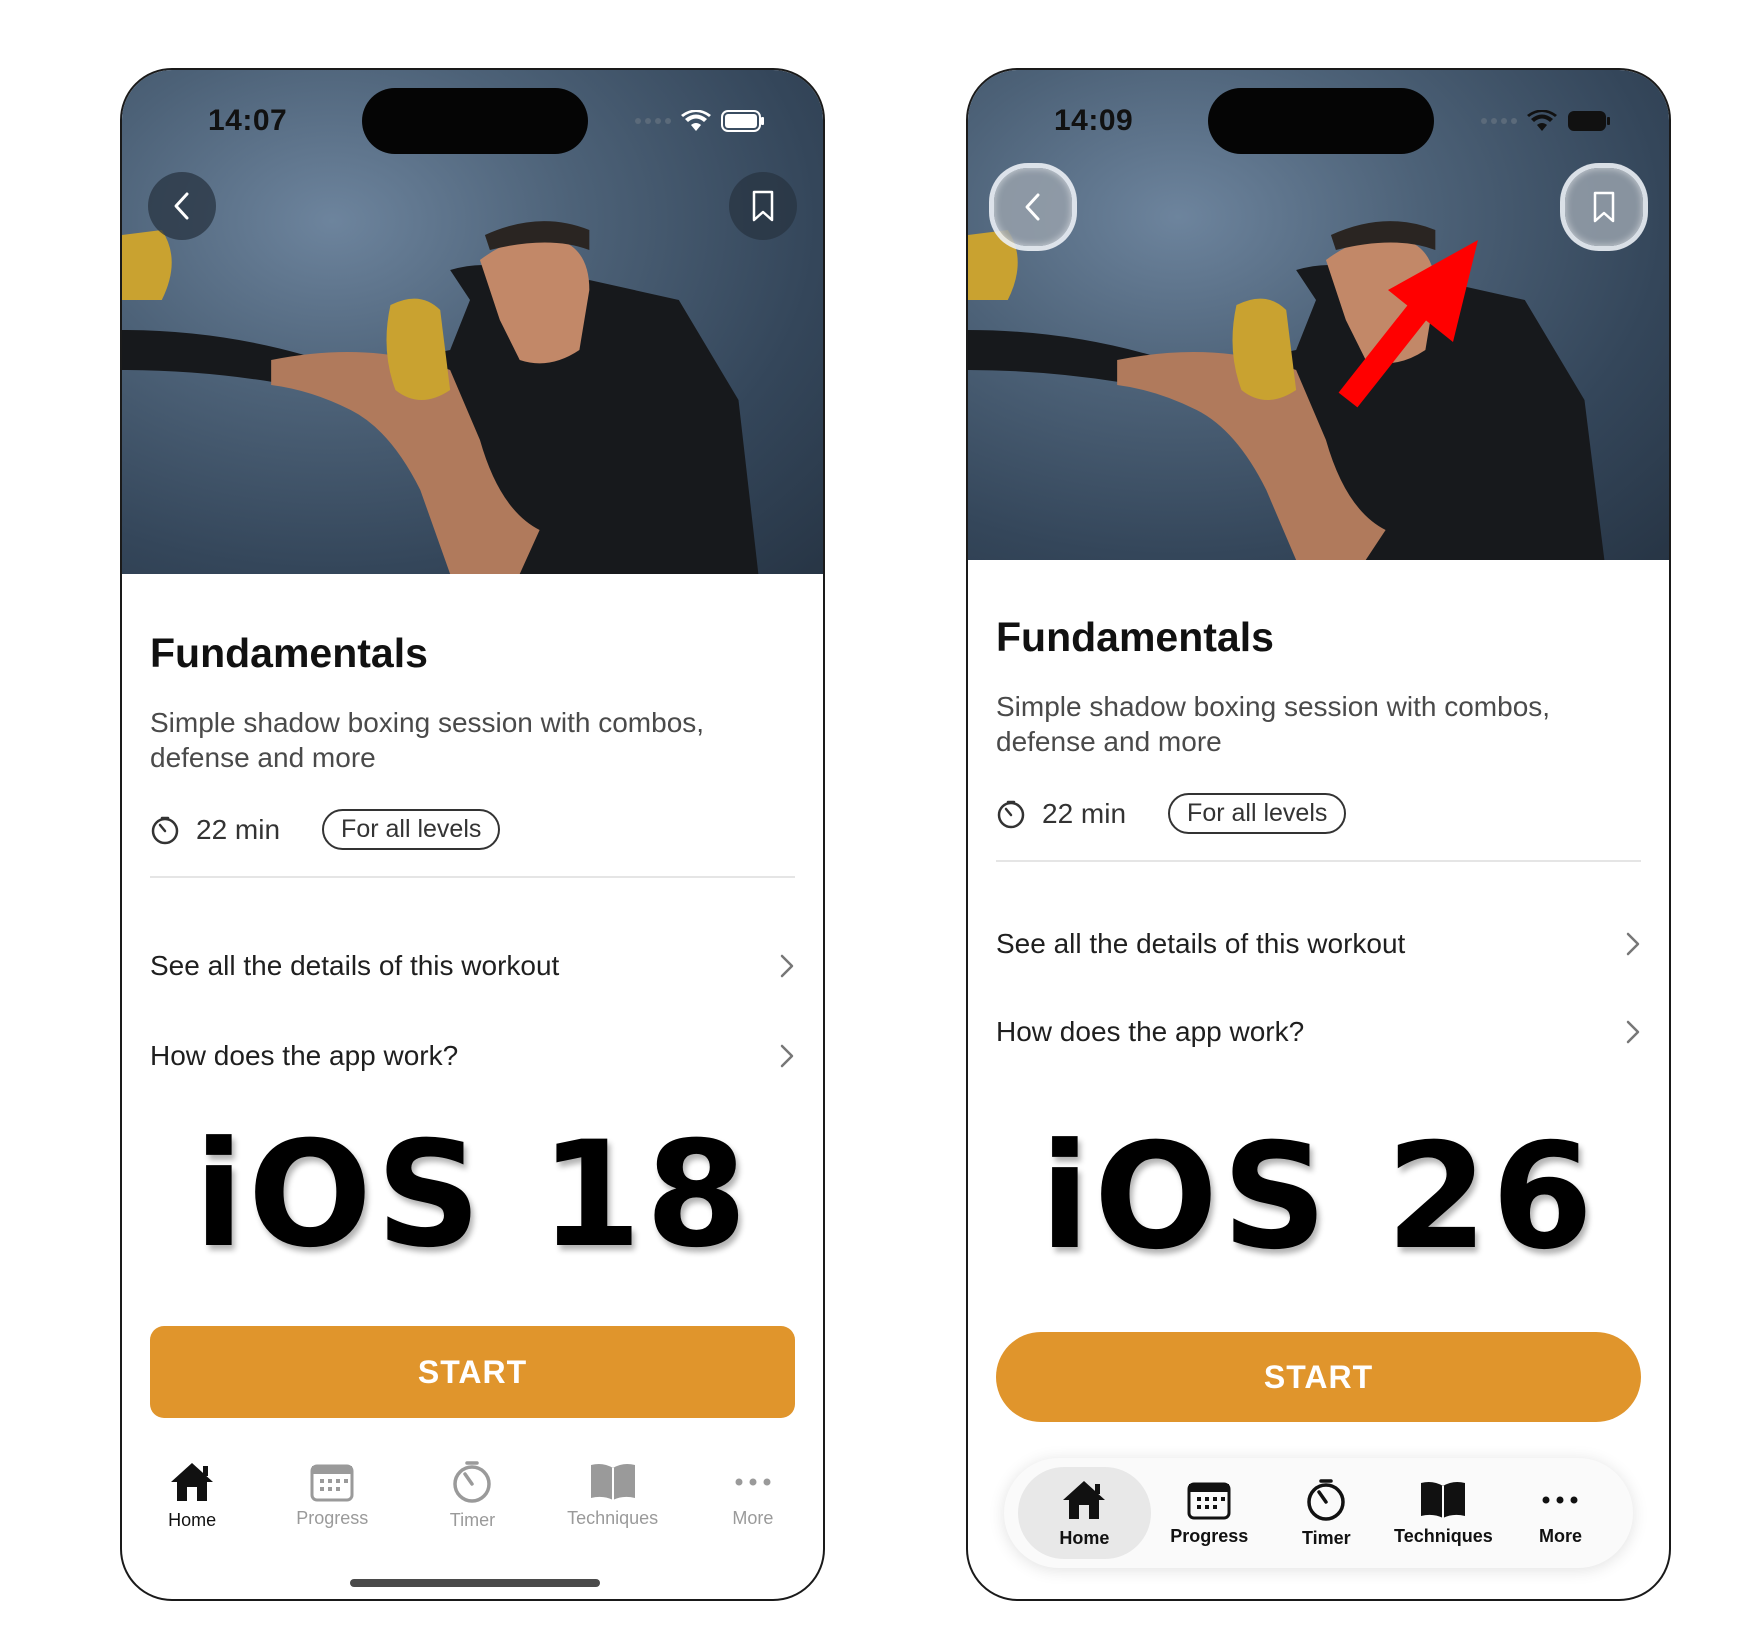 The height and width of the screenshot is (1642, 1758). What do you see at coordinates (1408, 324) in the screenshot?
I see `annotation-arrow` at bounding box center [1408, 324].